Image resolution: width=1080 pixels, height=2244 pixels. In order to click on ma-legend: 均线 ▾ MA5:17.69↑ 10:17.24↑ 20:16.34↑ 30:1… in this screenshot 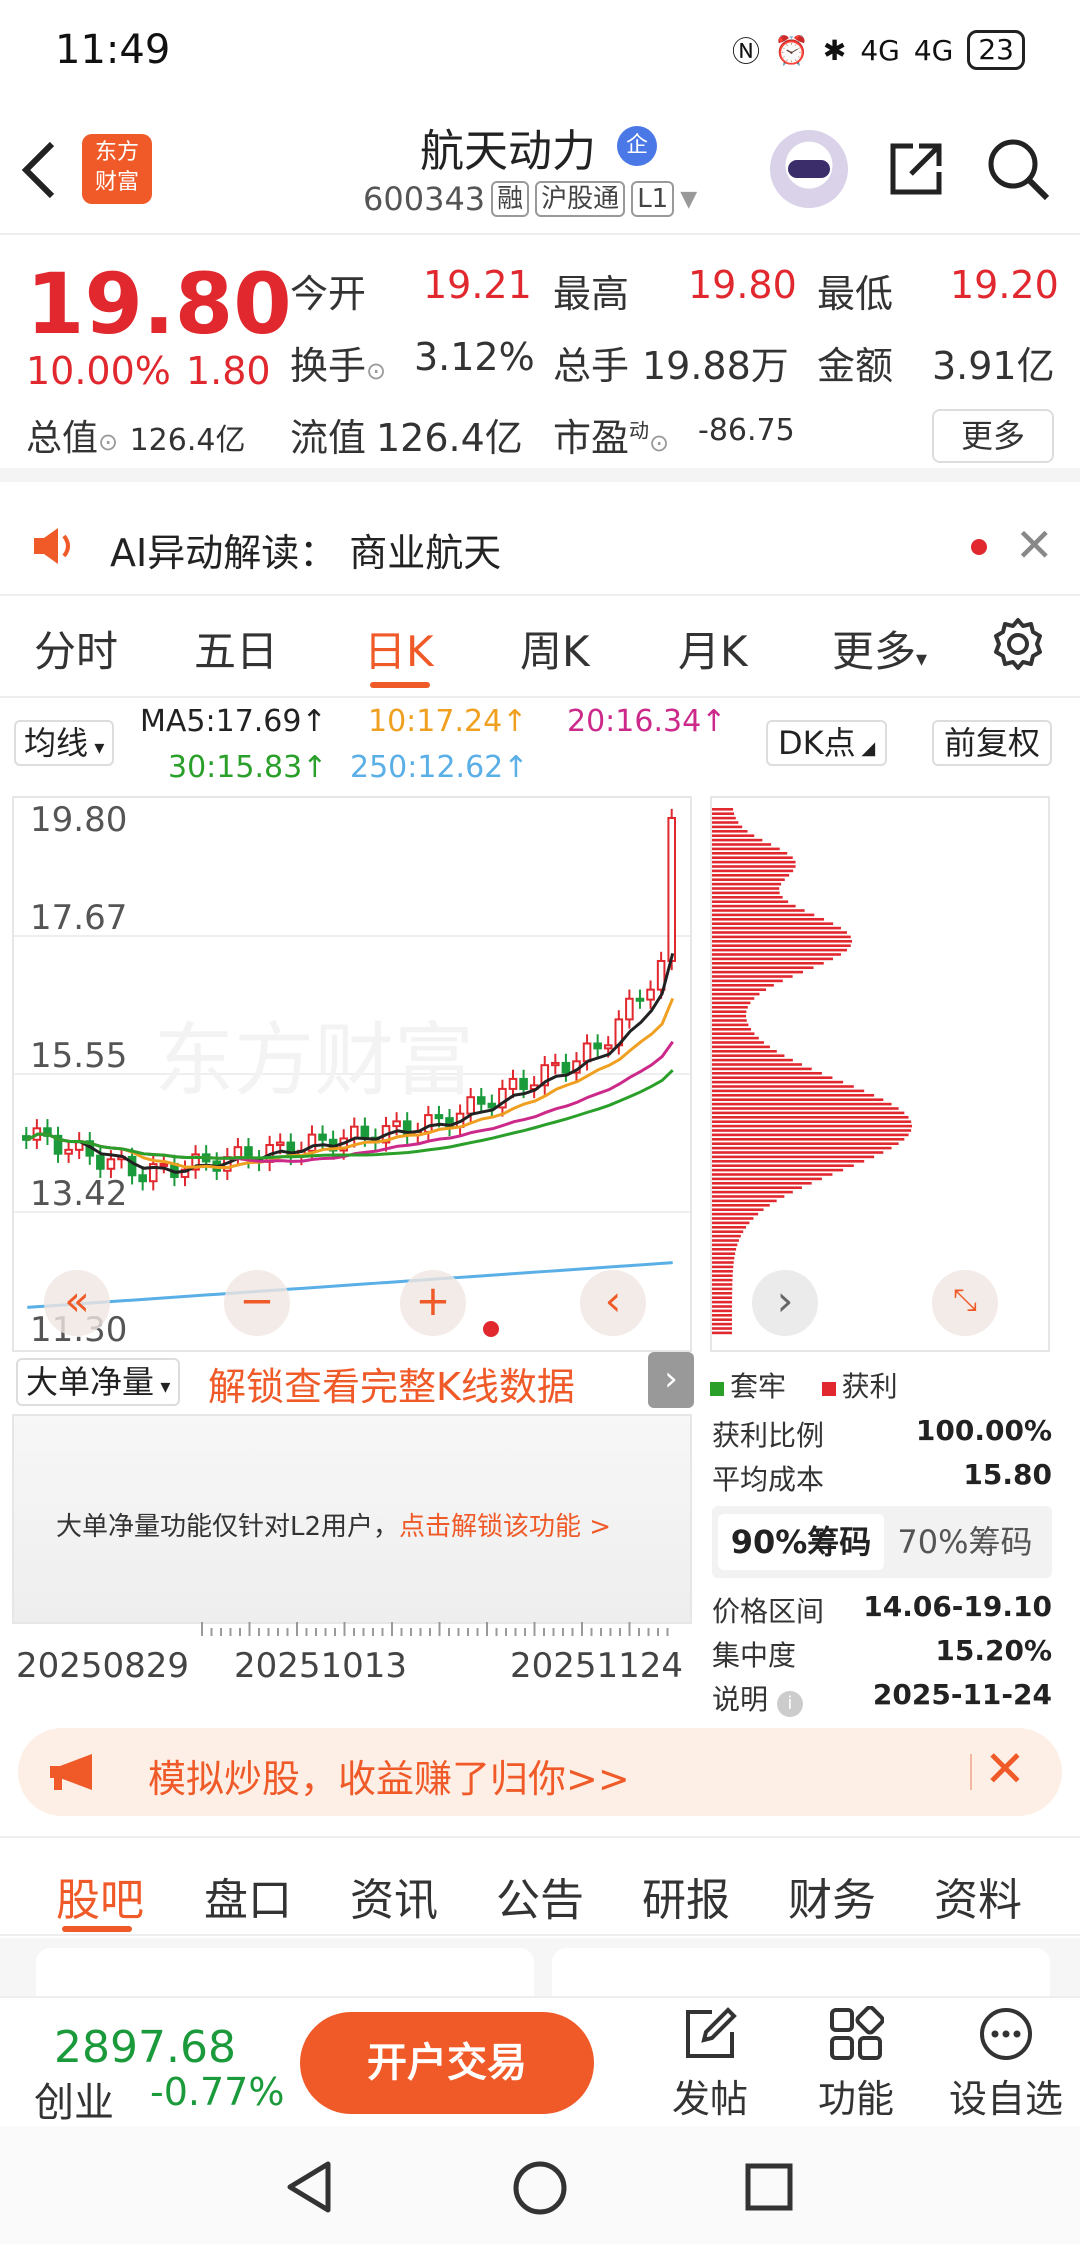, I will do `click(540, 747)`.